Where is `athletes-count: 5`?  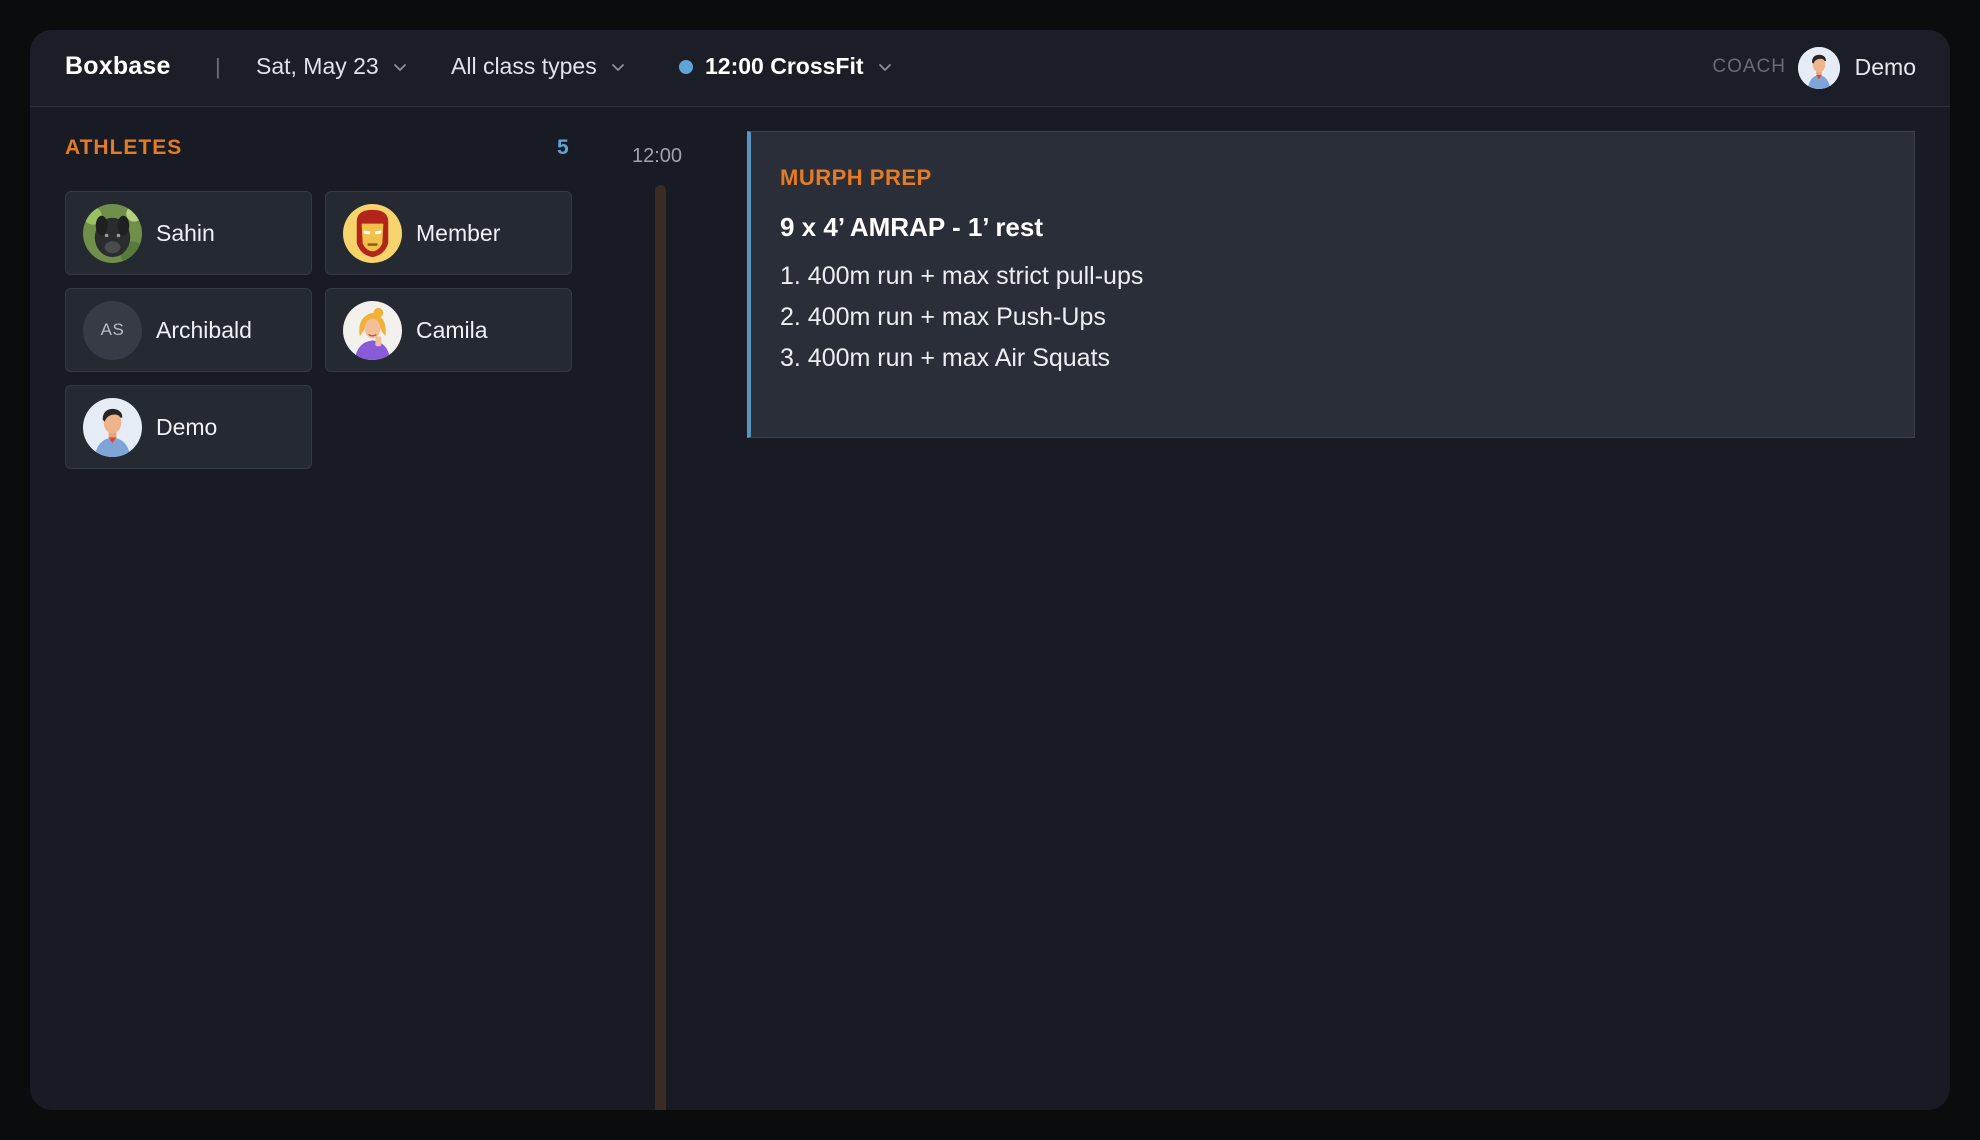
athletes-count: 5 is located at coordinates (563, 147).